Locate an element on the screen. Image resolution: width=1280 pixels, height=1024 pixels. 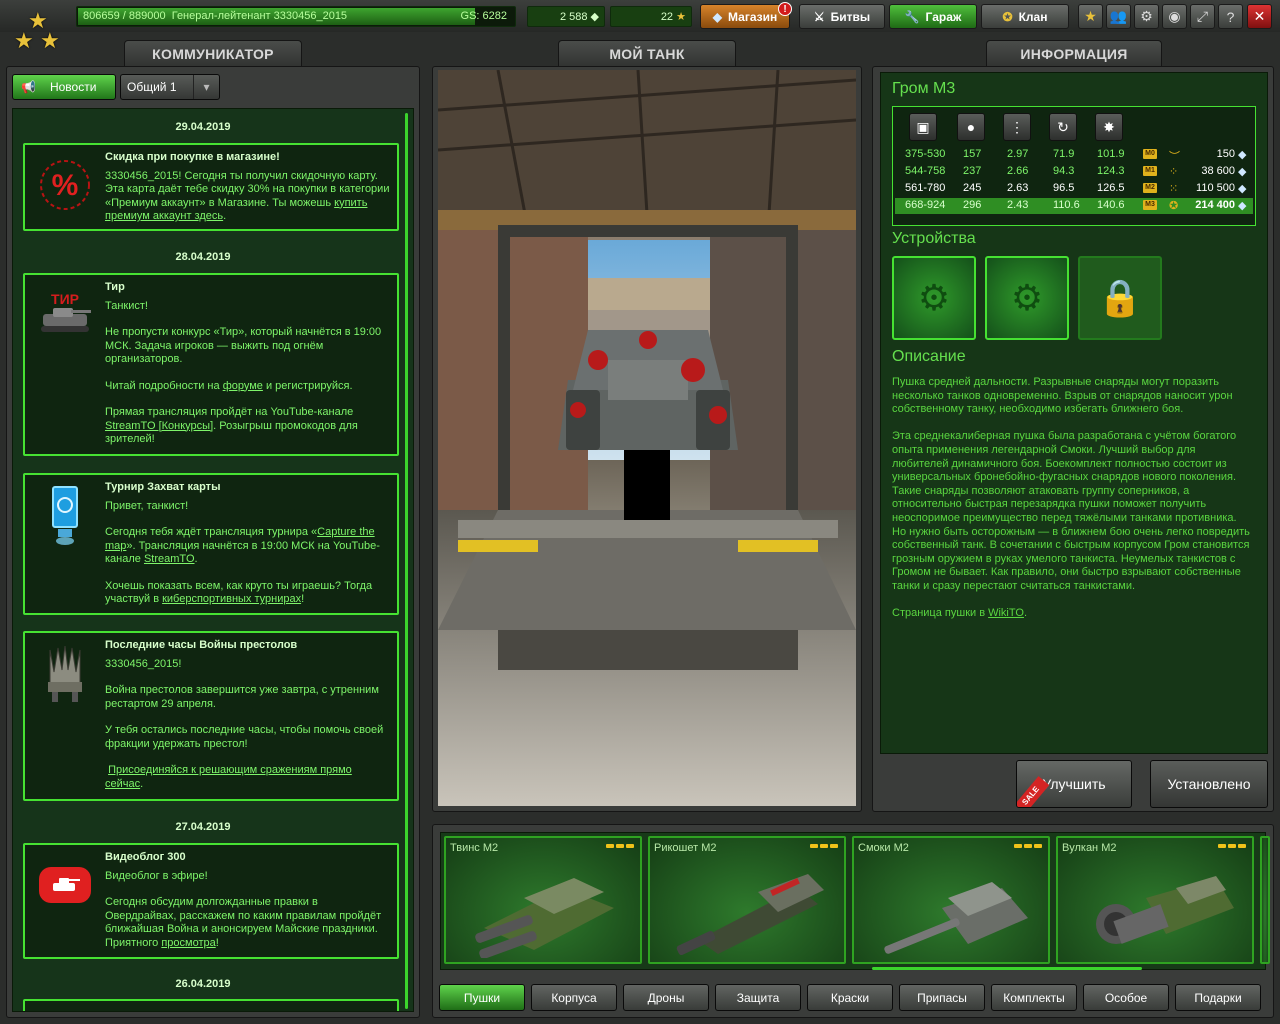
friends-button: 👥 is located at coordinates (1118, 16).